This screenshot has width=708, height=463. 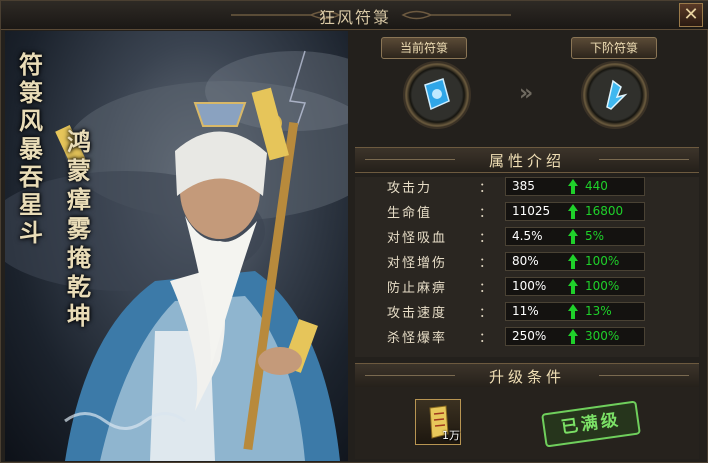 What do you see at coordinates (529, 286) in the screenshot?
I see `current-value: 100%` at bounding box center [529, 286].